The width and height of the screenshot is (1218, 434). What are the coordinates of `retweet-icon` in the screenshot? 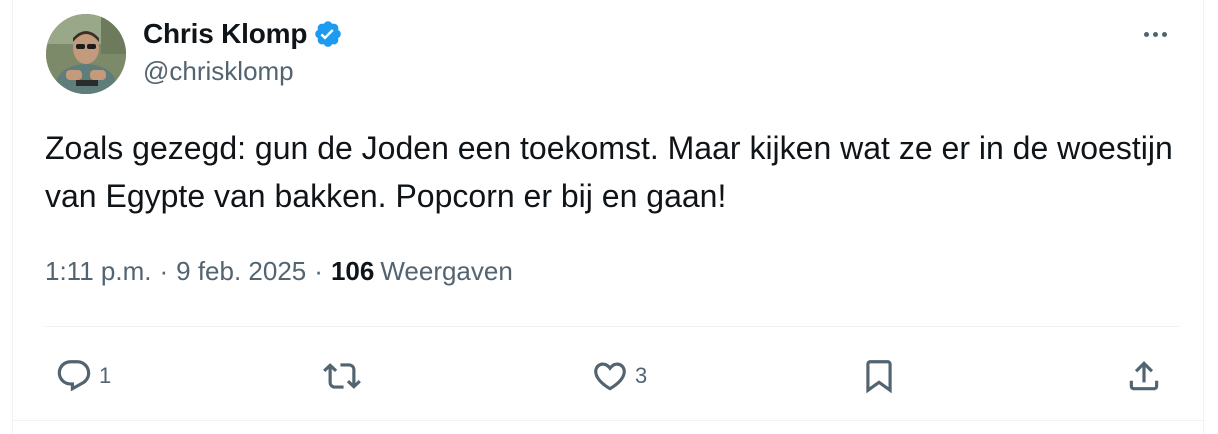 It's located at (342, 376).